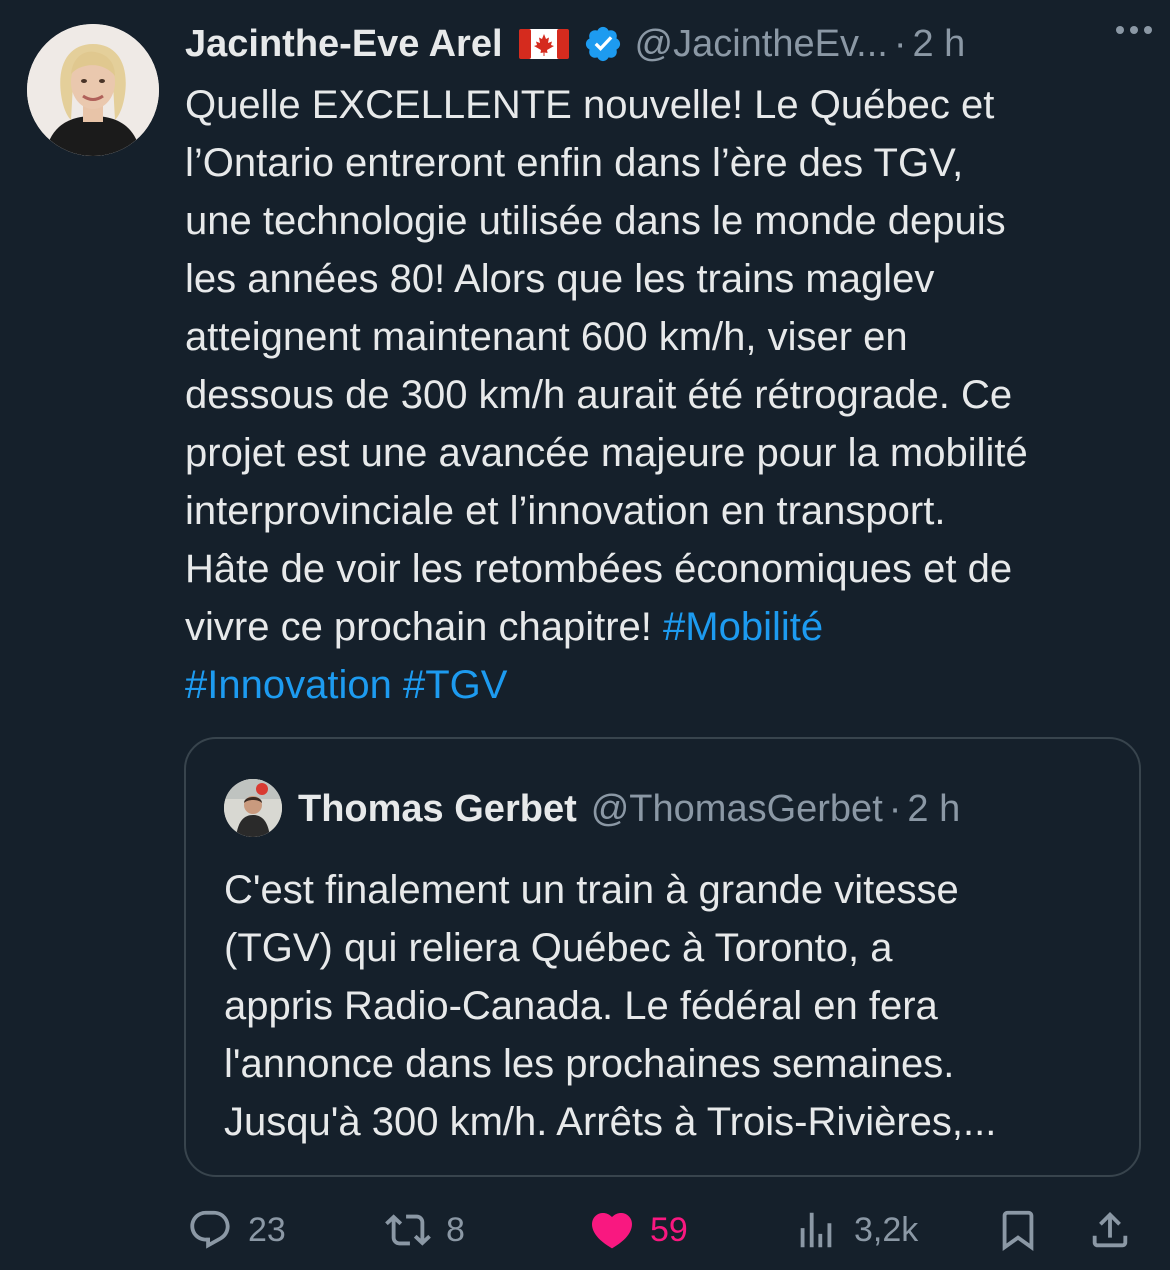 This screenshot has height=1270, width=1170. What do you see at coordinates (816, 1230) in the screenshot?
I see `views-chart-icon` at bounding box center [816, 1230].